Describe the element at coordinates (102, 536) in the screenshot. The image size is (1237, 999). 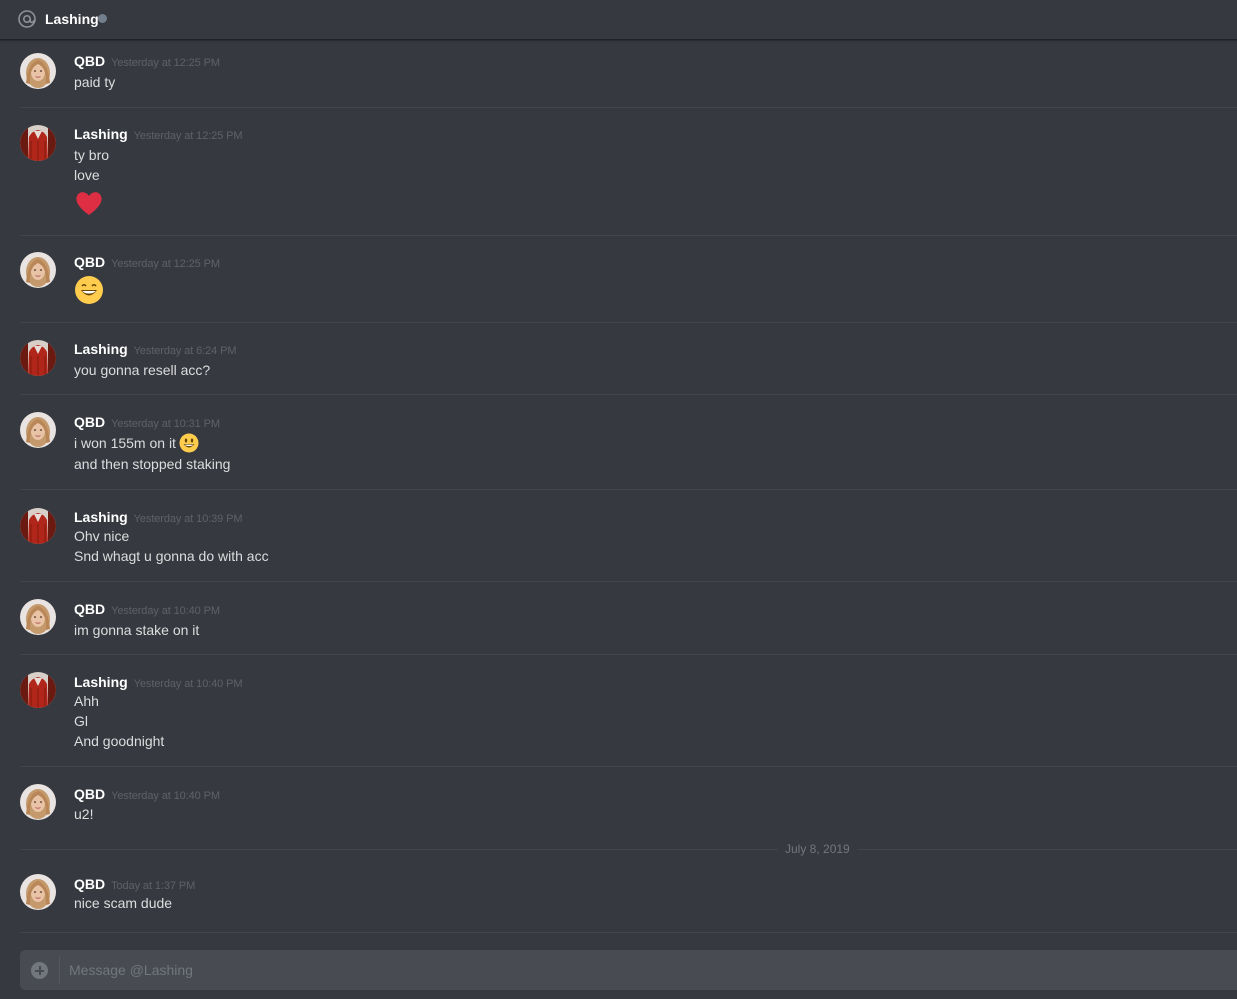
I see `message-text: Ohv nice` at that location.